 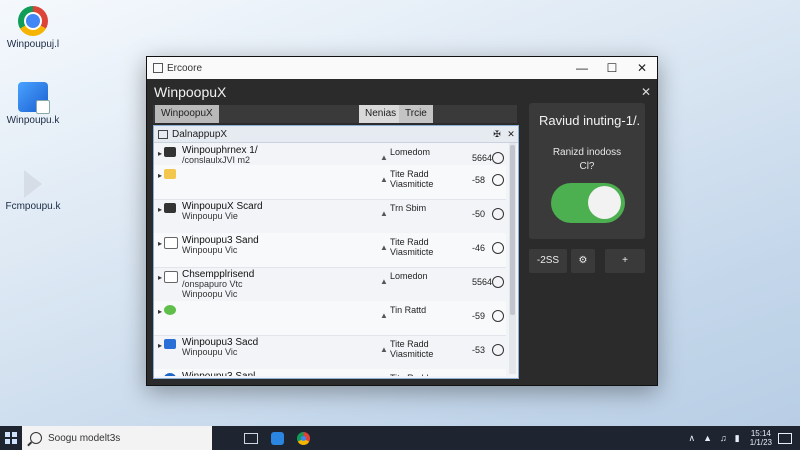 What do you see at coordinates (187, 114) in the screenshot?
I see `tab-main: WinpoopuX` at bounding box center [187, 114].